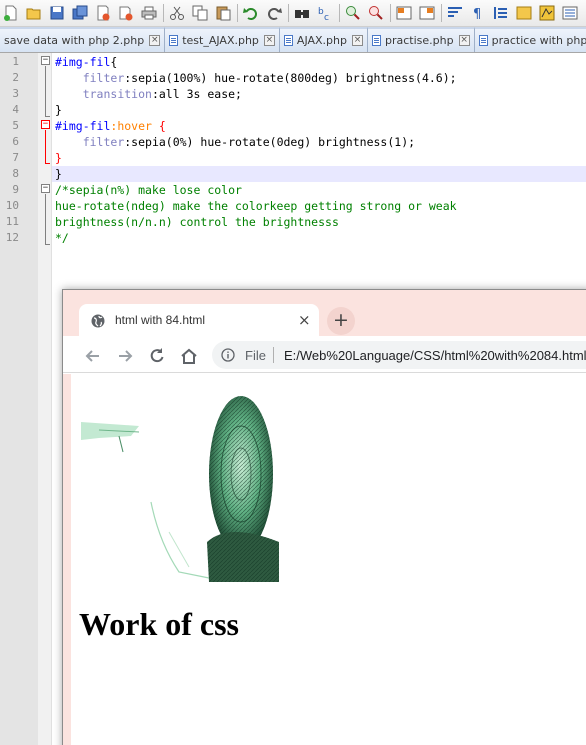  Describe the element at coordinates (302, 13) in the screenshot. I see `find-icon` at that location.